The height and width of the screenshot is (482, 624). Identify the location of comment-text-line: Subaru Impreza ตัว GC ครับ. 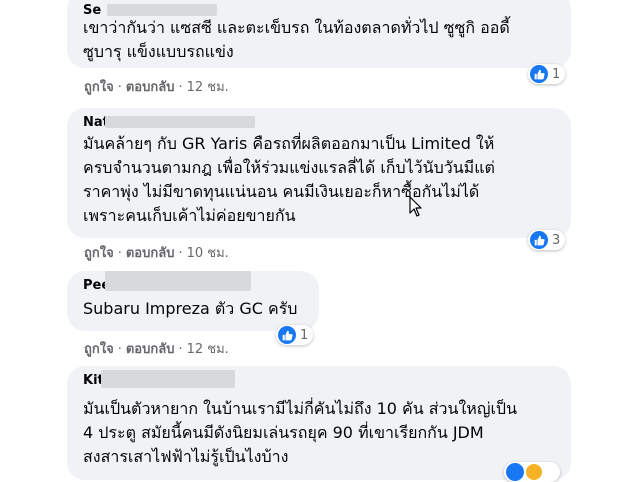
(190, 308).